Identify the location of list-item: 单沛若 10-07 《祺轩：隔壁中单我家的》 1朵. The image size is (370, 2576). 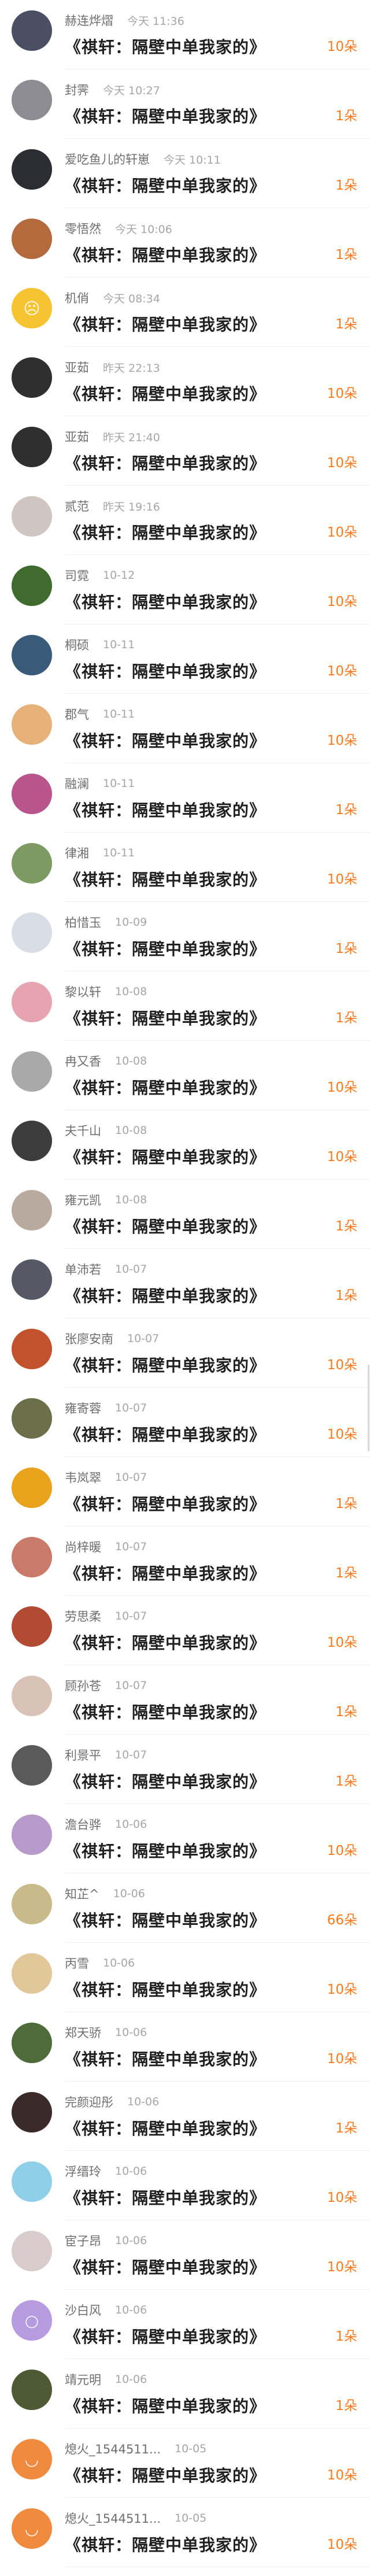
(185, 1283).